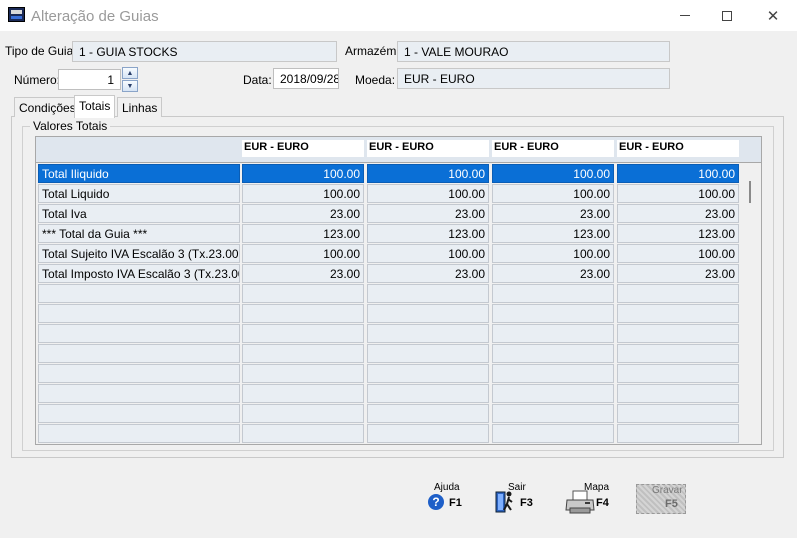  What do you see at coordinates (139, 273) in the screenshot?
I see `row-label-cell: Total Imposto IVA Escalão 3 (Tx.23.00%)` at bounding box center [139, 273].